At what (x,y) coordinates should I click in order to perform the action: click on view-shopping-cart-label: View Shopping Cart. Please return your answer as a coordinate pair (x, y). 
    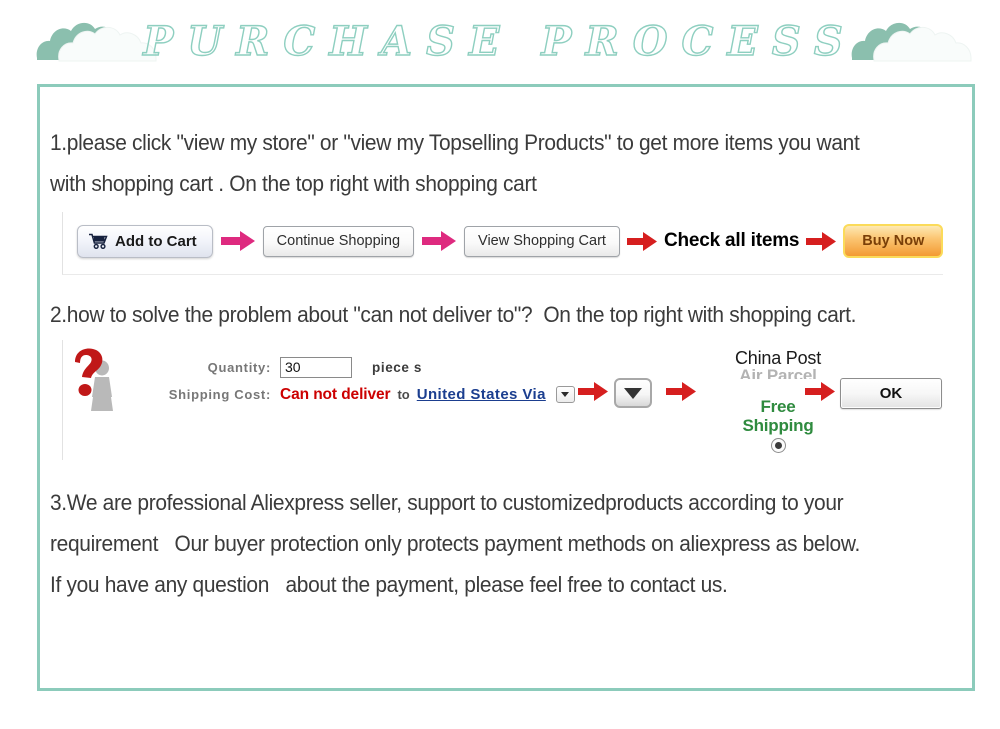
    Looking at the image, I should click on (542, 241).